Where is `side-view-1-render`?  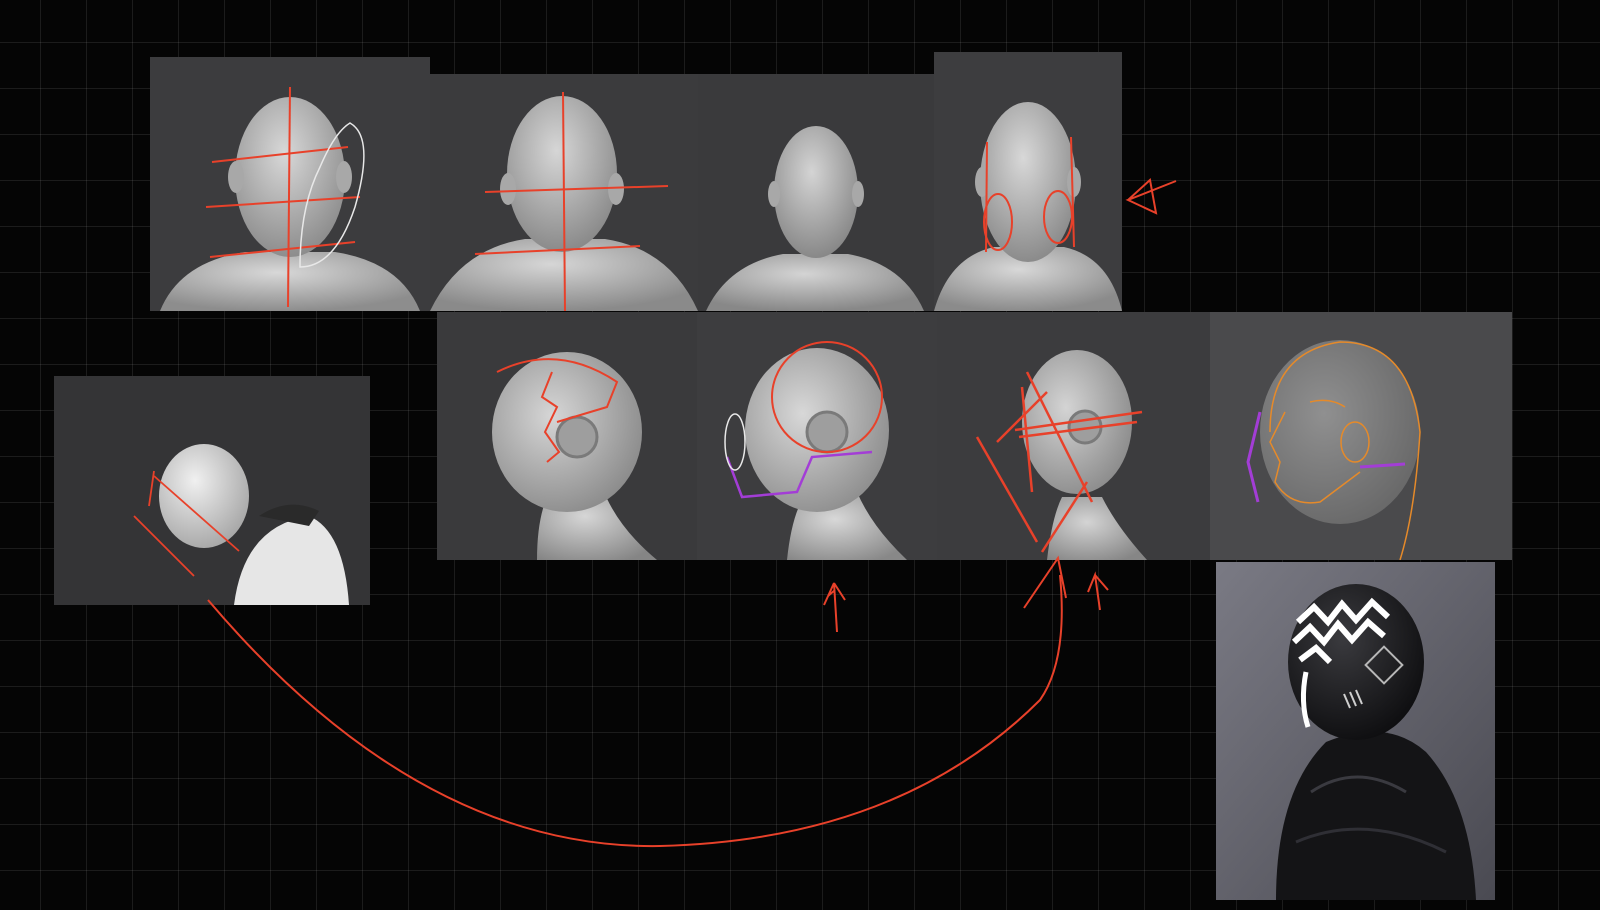
side-view-1-render is located at coordinates (574, 456).